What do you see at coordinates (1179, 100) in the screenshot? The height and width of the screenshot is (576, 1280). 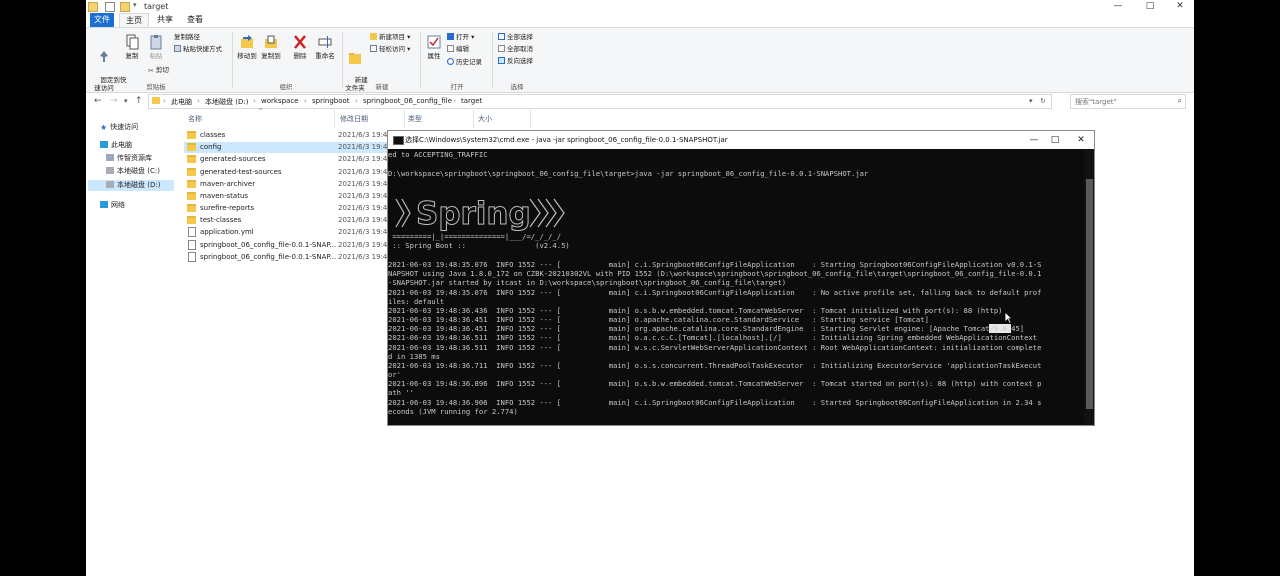 I see `search-icon: ⌕` at bounding box center [1179, 100].